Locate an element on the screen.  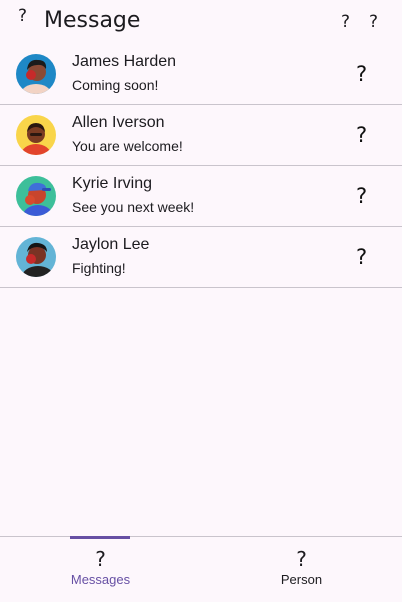
nav-item-person: ? Person is located at coordinates (301, 569).